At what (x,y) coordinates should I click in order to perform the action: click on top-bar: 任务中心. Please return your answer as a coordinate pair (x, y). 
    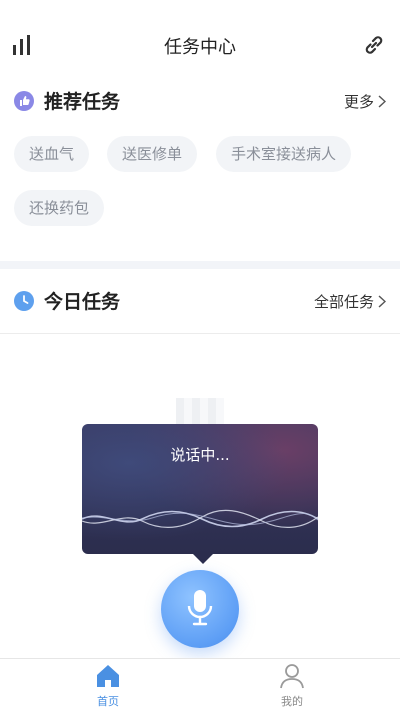
    Looking at the image, I should click on (200, 45).